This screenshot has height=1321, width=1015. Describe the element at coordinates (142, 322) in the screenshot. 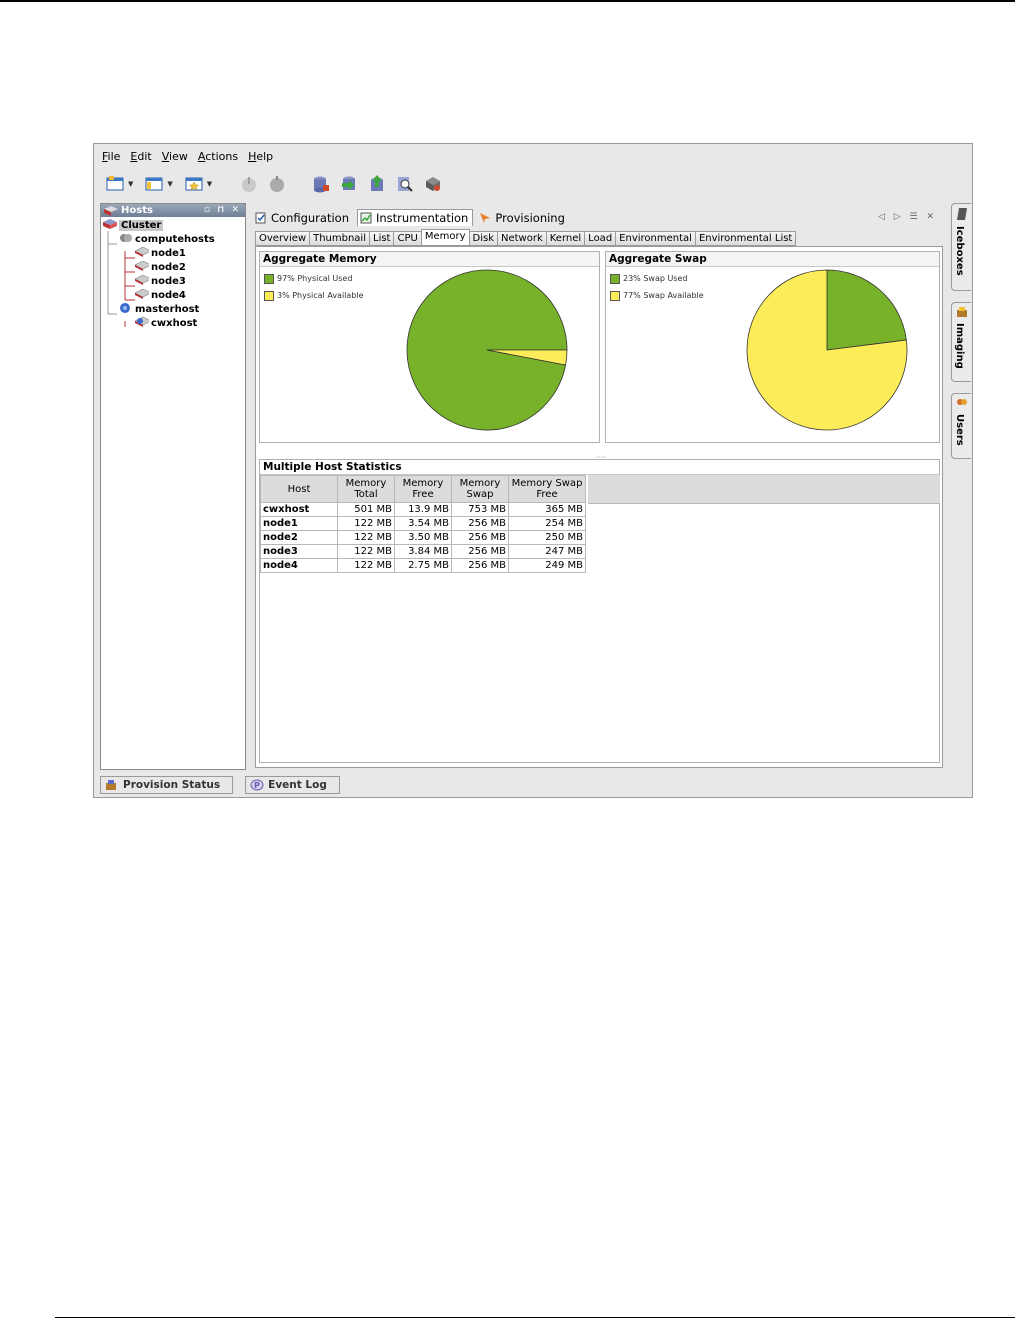

I see `cwxhost-icon` at that location.